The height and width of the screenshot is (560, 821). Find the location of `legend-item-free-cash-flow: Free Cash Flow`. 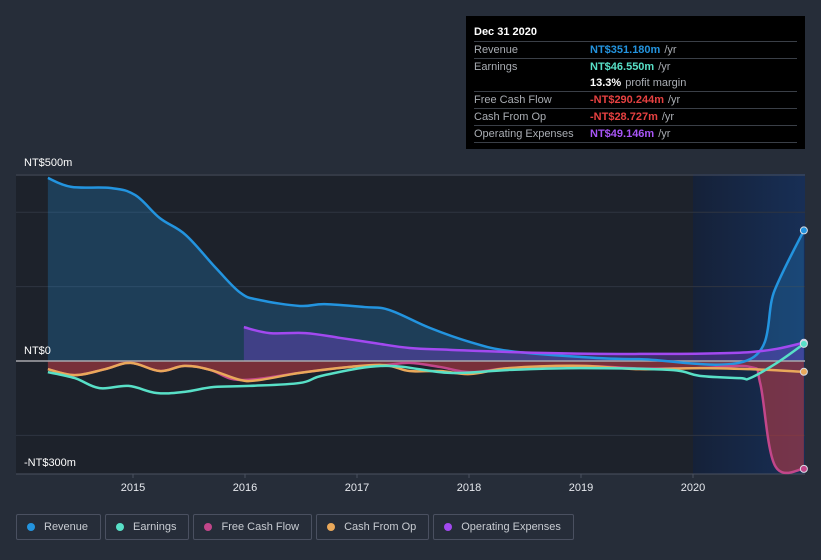

legend-item-free-cash-flow: Free Cash Flow is located at coordinates (253, 527).